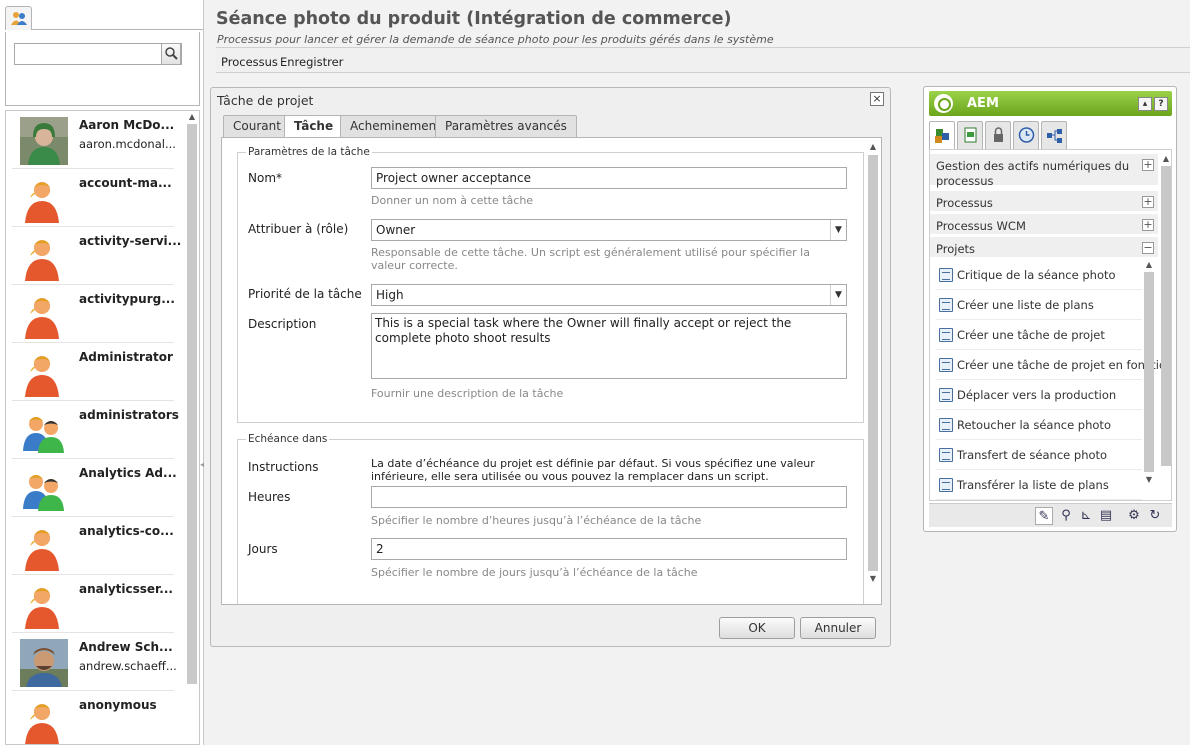 The image size is (1190, 745). What do you see at coordinates (311, 62) in the screenshot?
I see `save-button: Enregistrer` at bounding box center [311, 62].